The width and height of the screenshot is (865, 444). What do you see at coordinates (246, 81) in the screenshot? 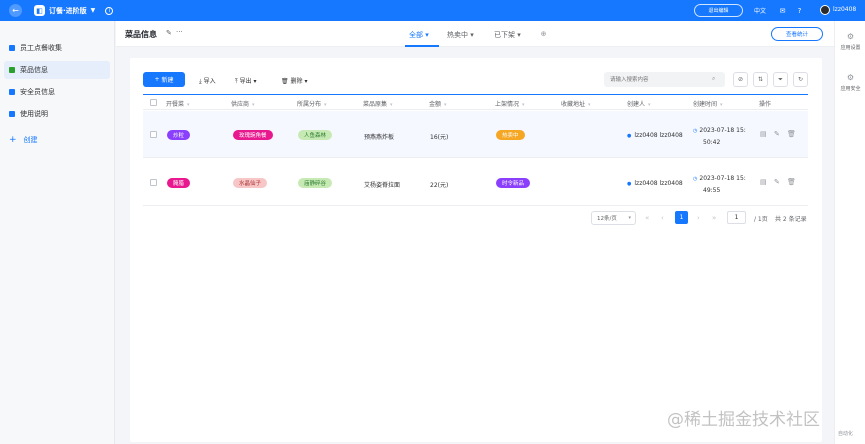
I see `export-button: ⤒ 导出 ▾` at bounding box center [246, 81].